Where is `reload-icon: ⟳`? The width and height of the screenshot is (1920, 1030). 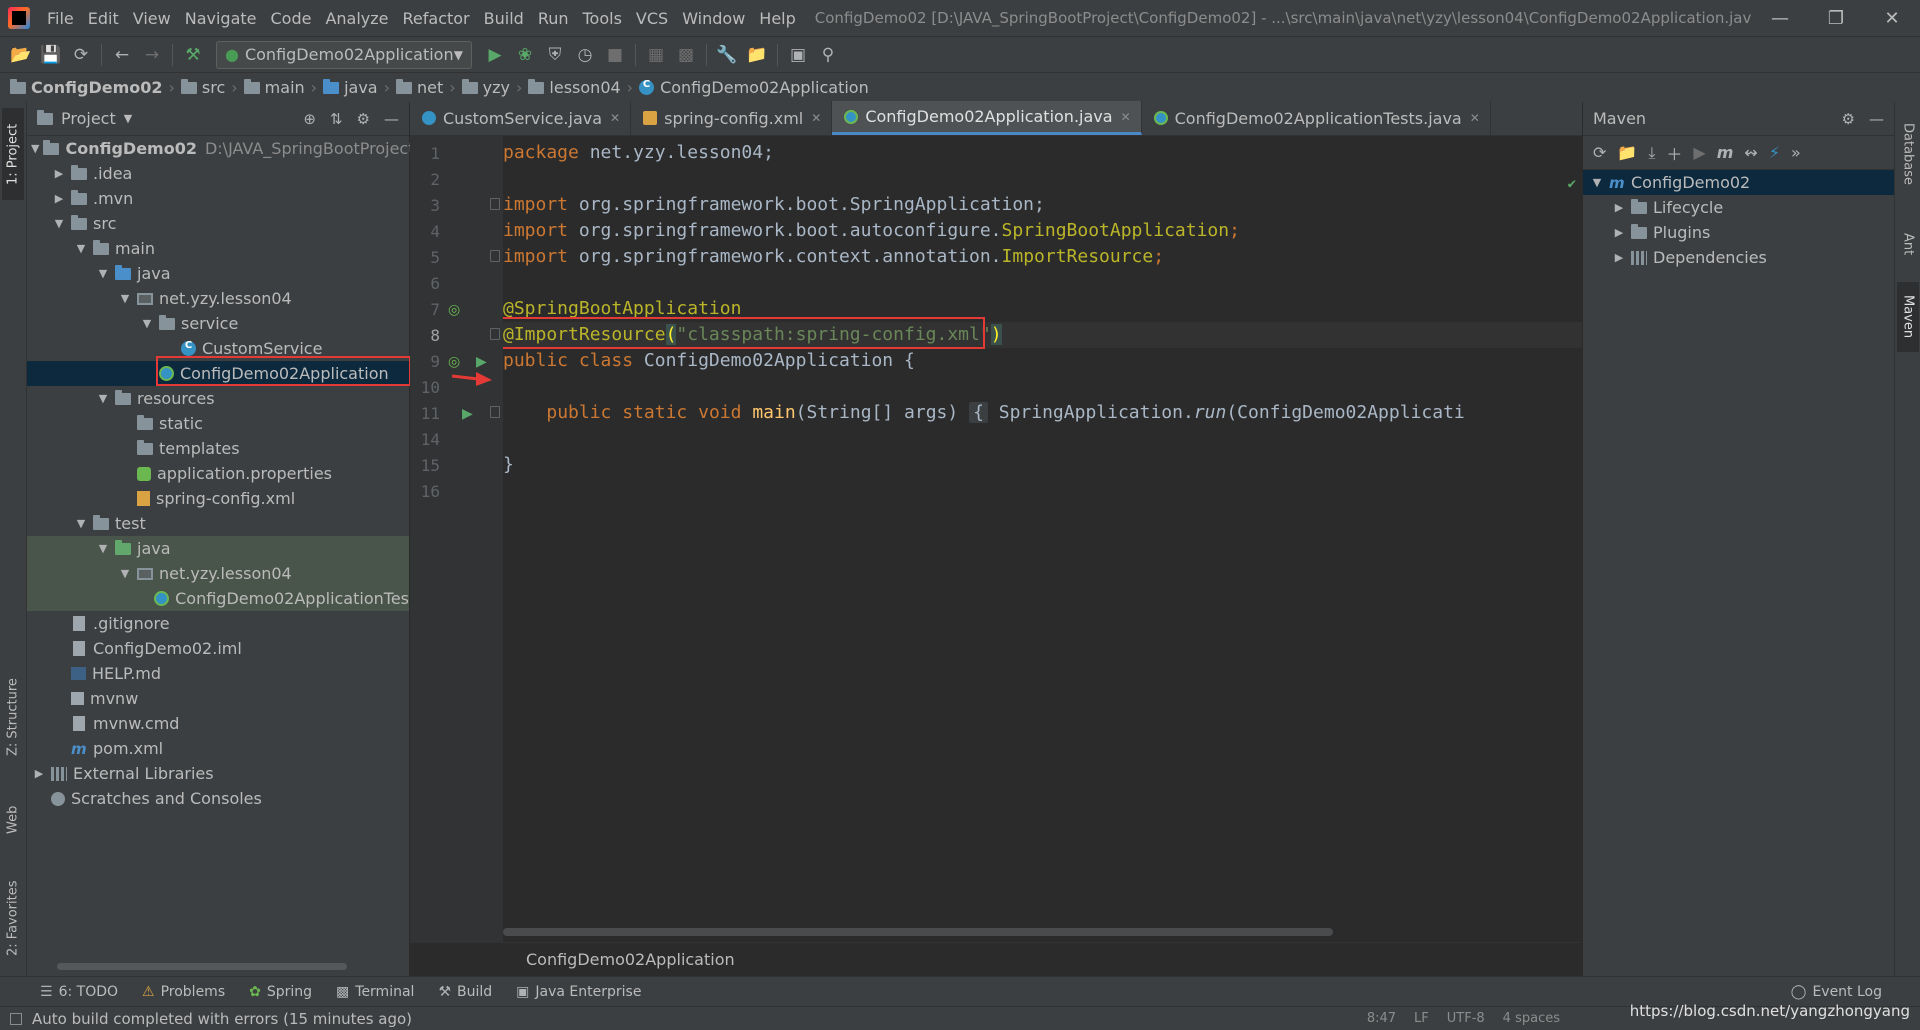 reload-icon: ⟳ is located at coordinates (1599, 152).